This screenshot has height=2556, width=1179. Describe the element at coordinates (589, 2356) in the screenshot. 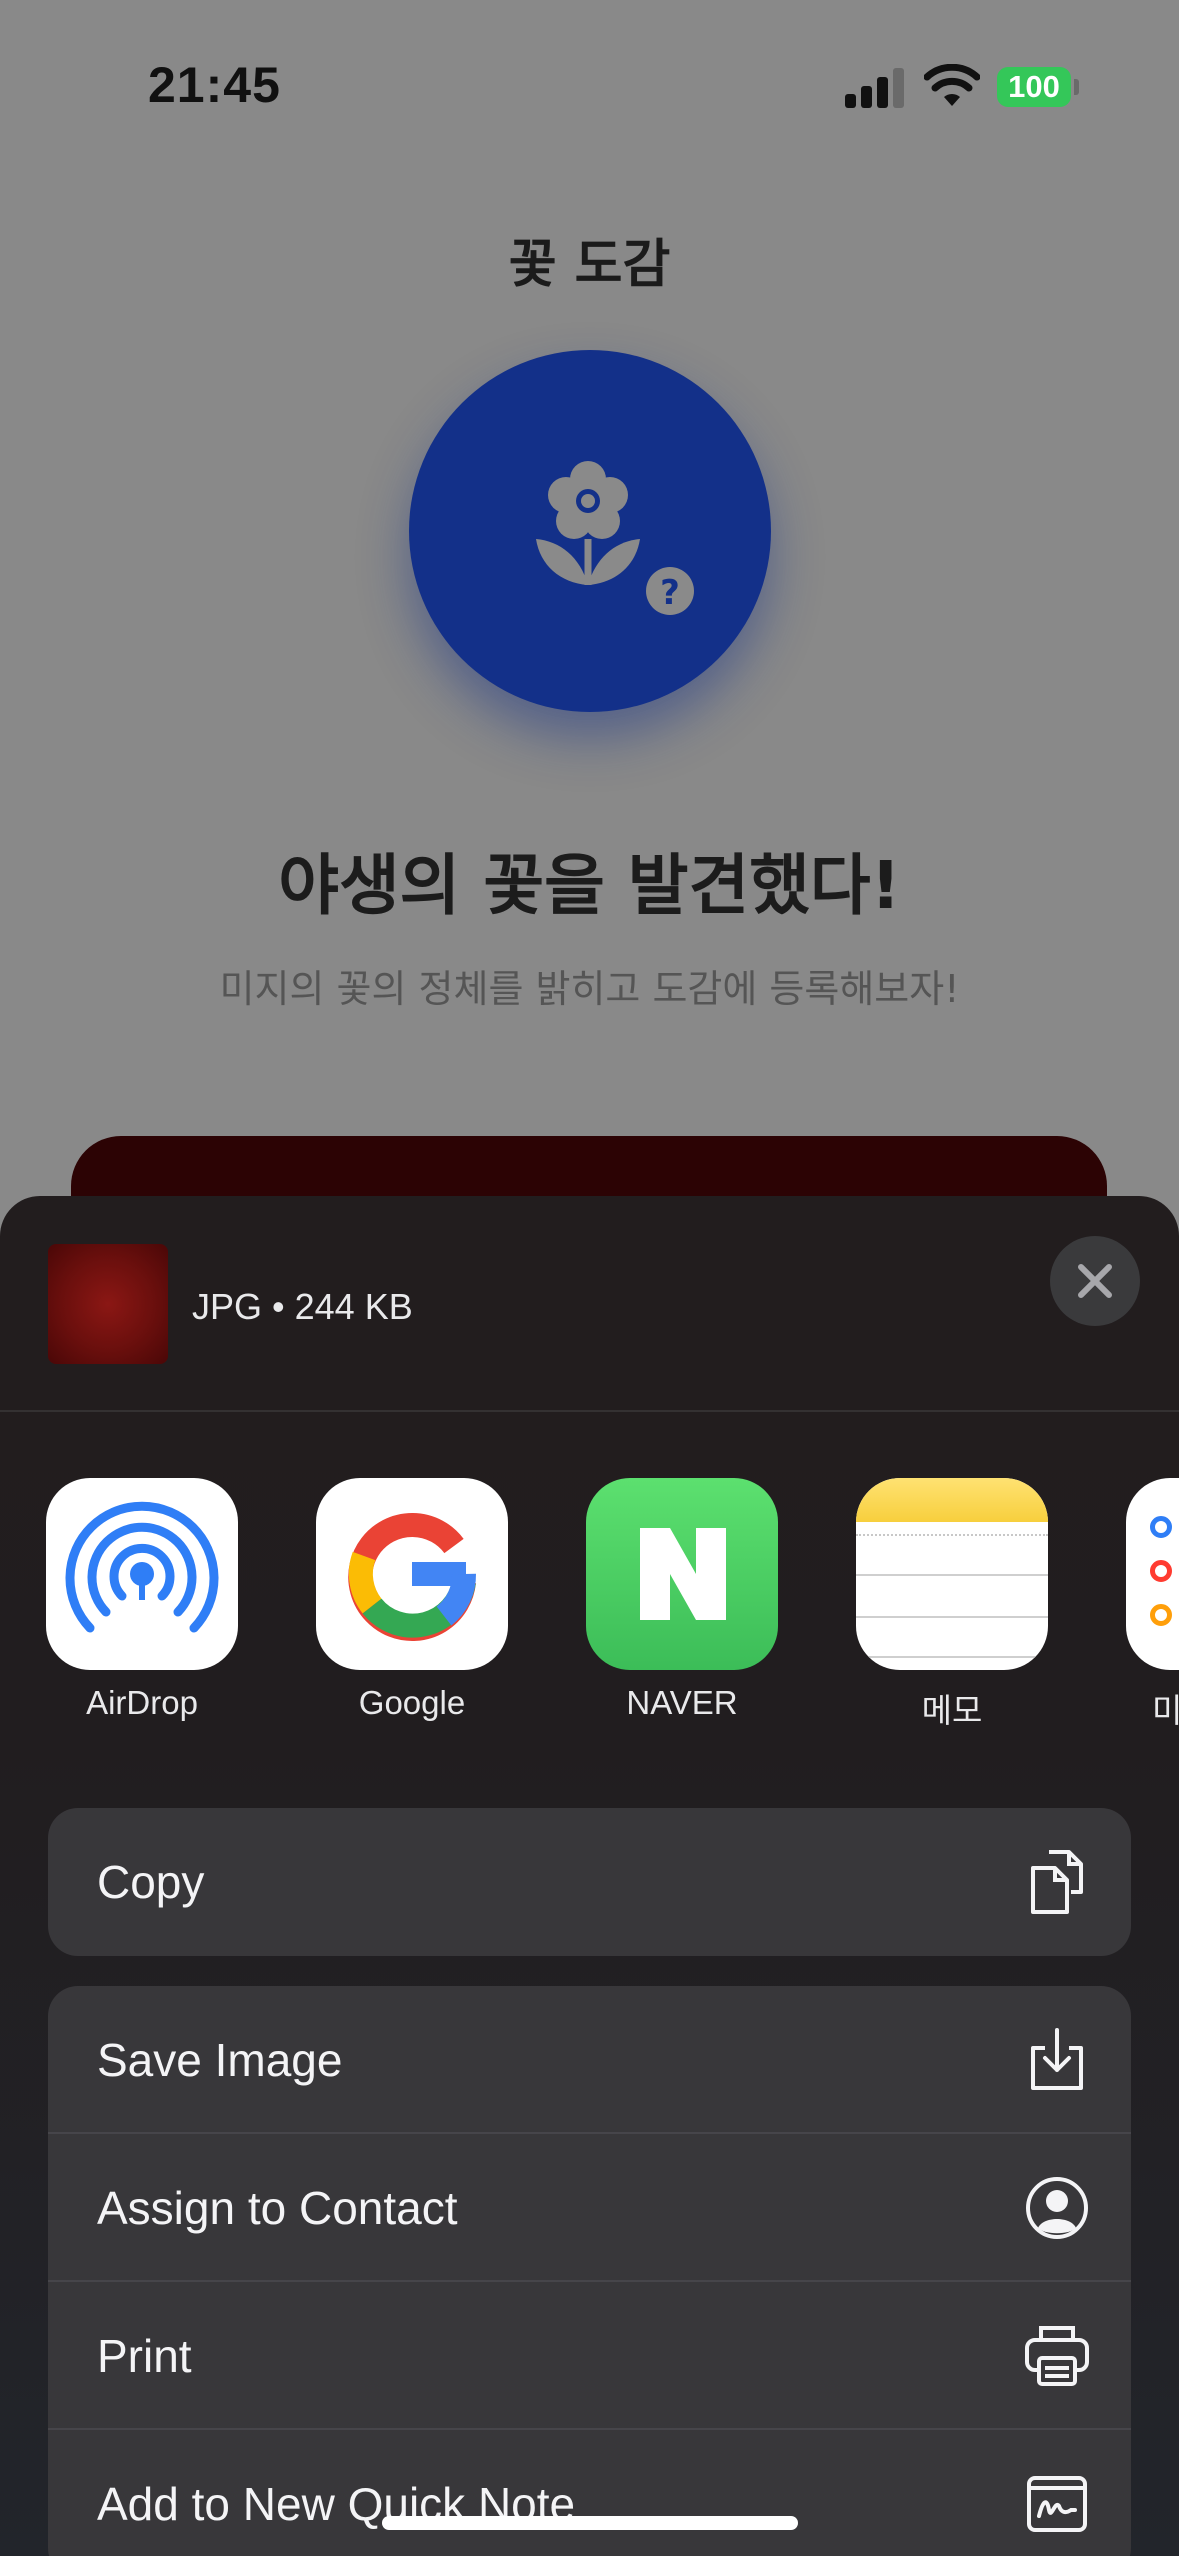

I see `action-print: Print` at that location.